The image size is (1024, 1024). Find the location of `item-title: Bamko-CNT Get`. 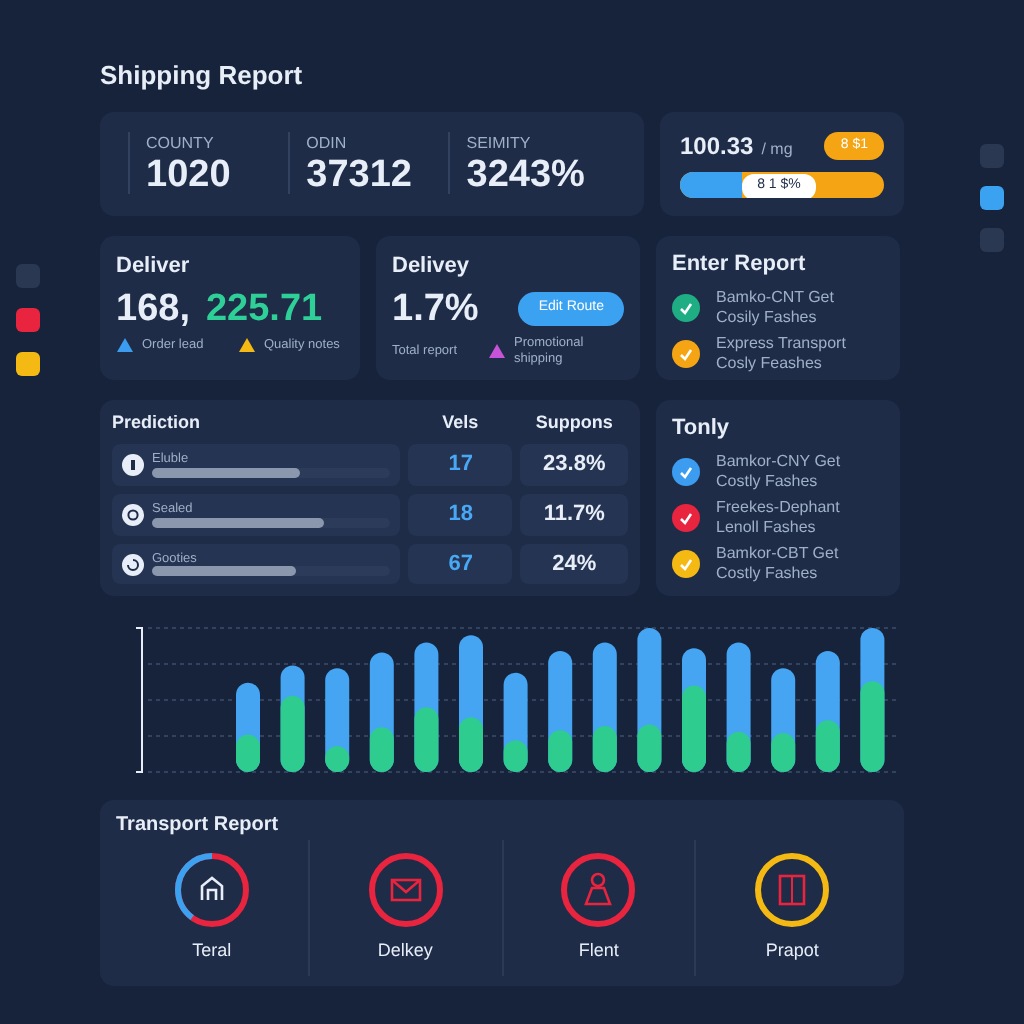

item-title: Bamko-CNT Get is located at coordinates (775, 298).